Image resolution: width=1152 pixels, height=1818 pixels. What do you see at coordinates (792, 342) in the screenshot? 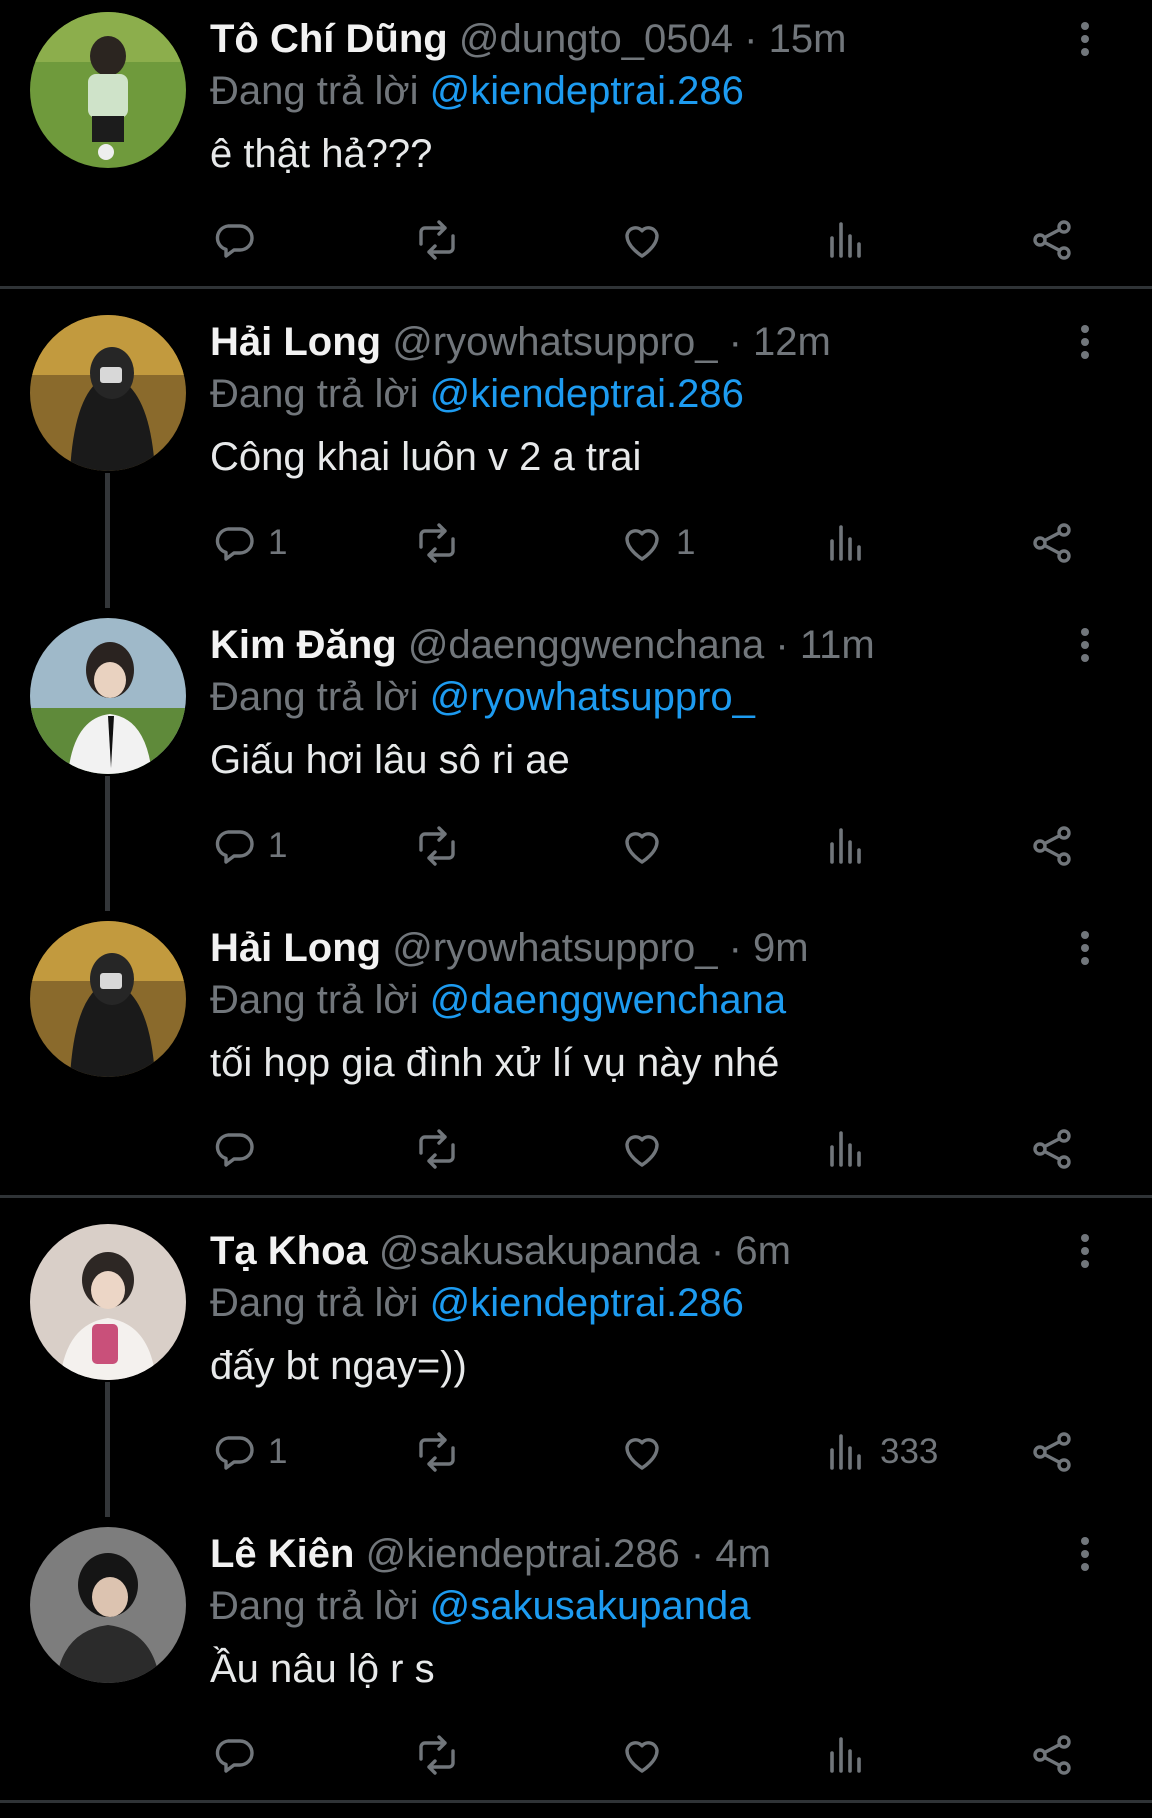
I see `timestamp: 12m` at bounding box center [792, 342].